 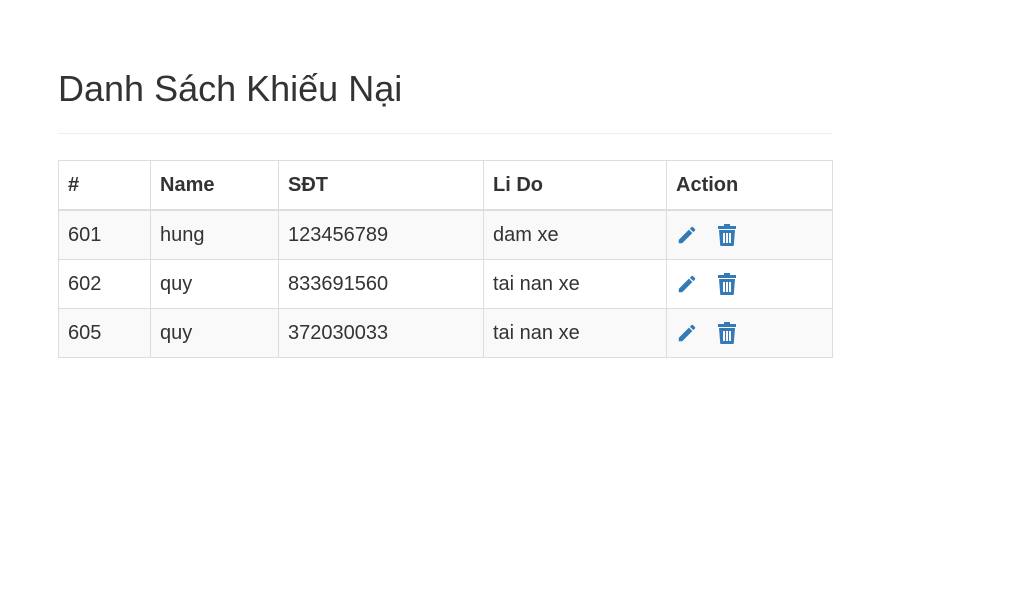 I want to click on table-row: 605 quy 372030033 tai nan xe, so click(x=445, y=333).